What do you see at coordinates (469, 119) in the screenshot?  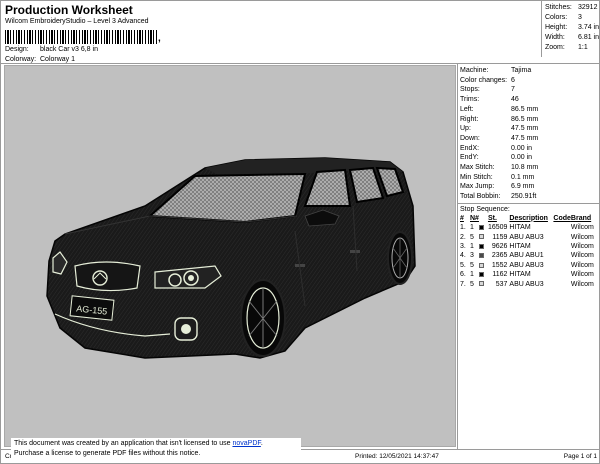 I see `stat-key: Right:` at bounding box center [469, 119].